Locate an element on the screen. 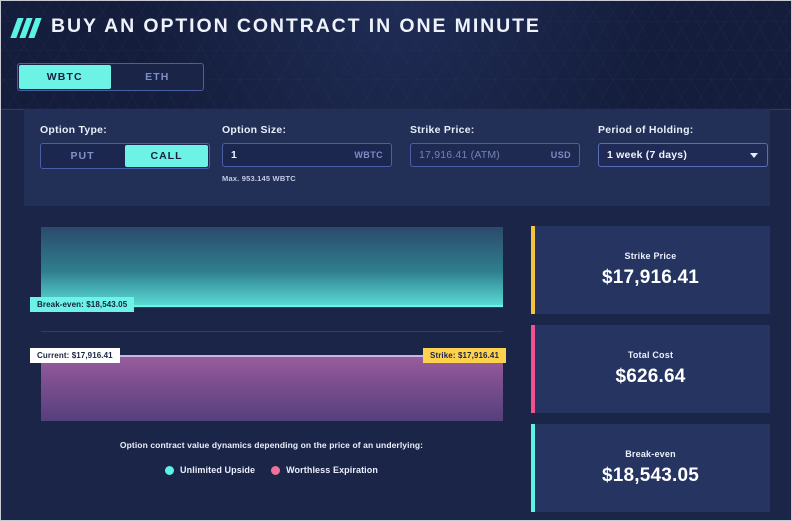 Image resolution: width=792 pixels, height=521 pixels. card-break-even: Break-even $18,543.05 is located at coordinates (650, 468).